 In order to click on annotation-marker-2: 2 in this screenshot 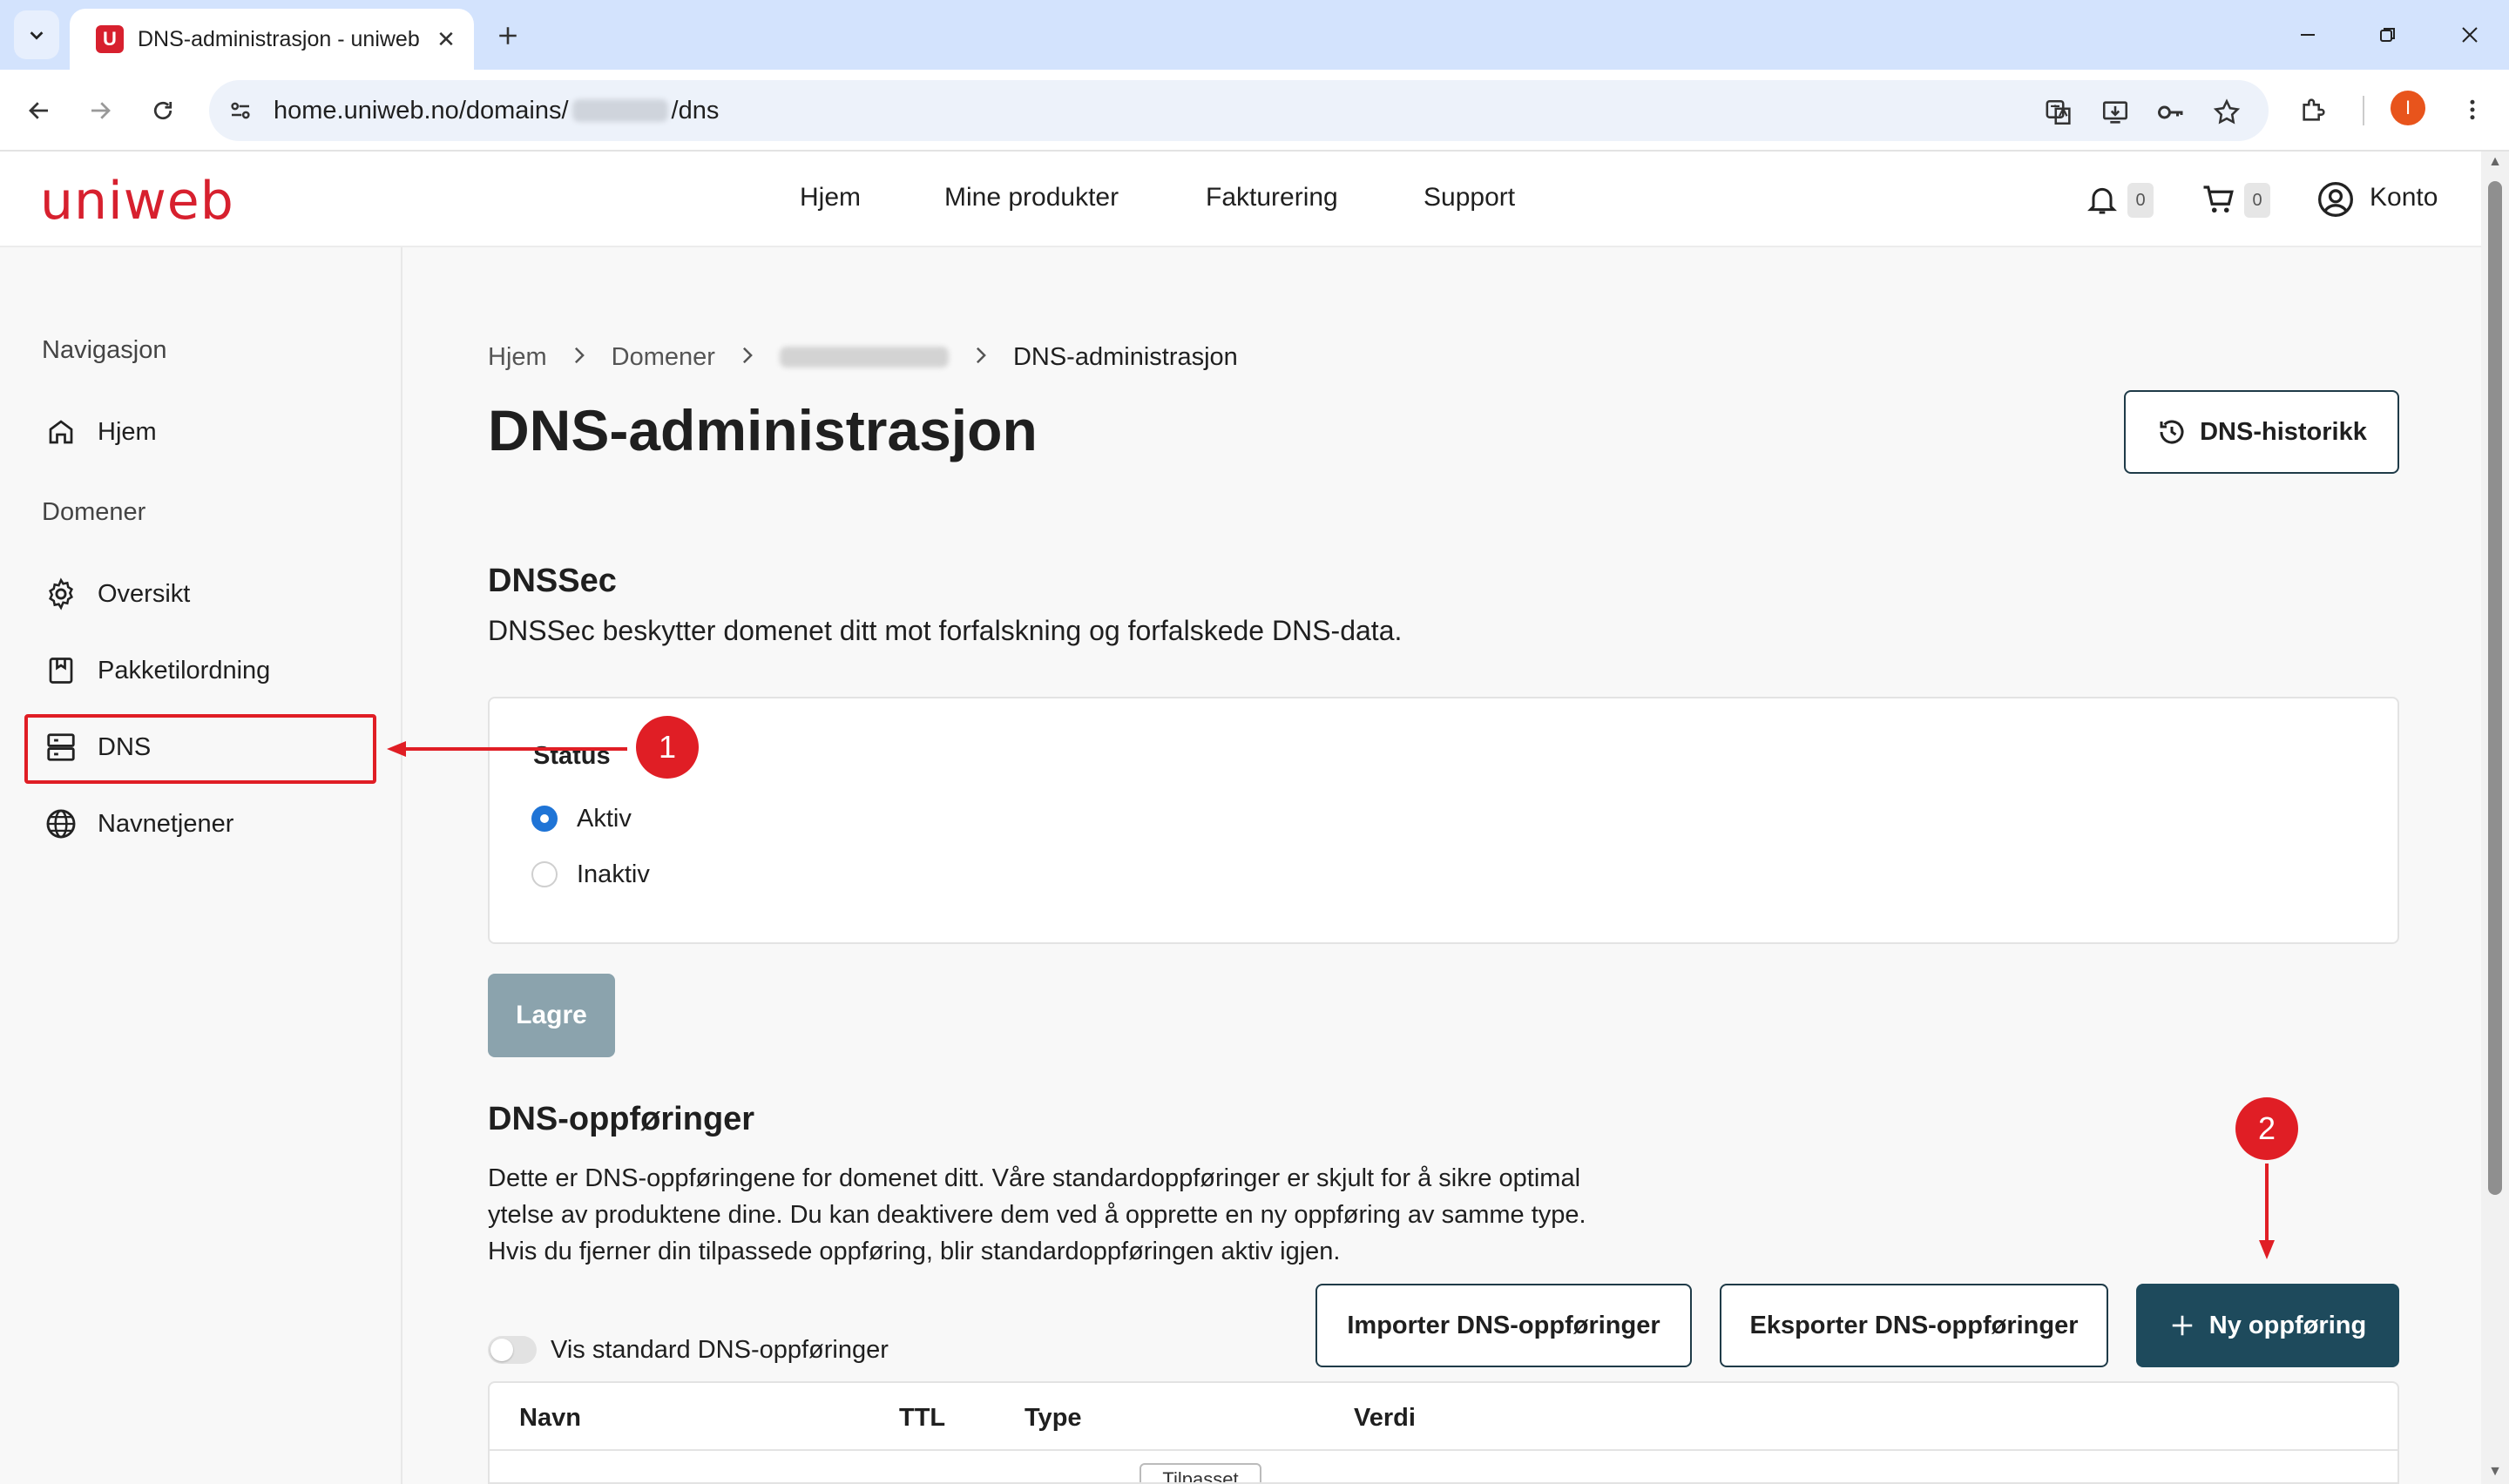, I will do `click(2266, 1128)`.